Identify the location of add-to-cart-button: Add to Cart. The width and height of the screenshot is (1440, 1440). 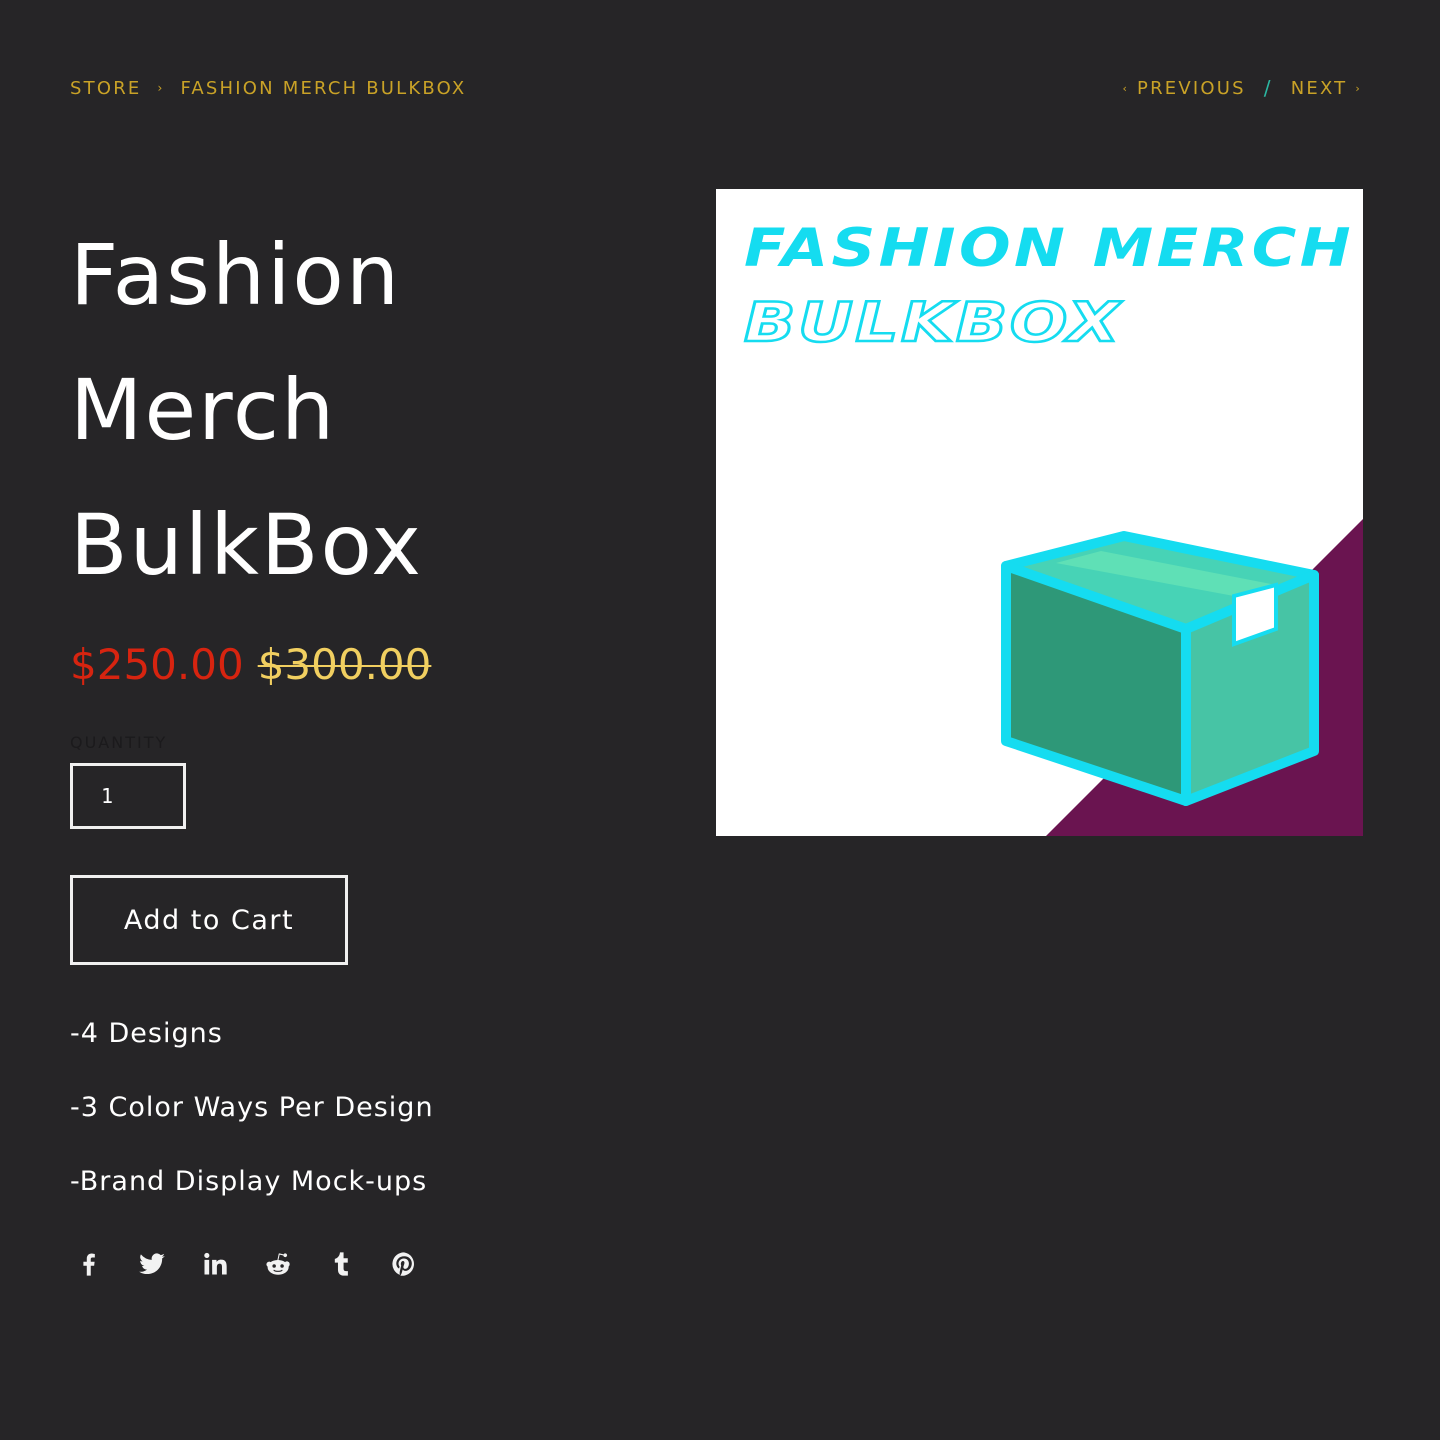
(209, 920).